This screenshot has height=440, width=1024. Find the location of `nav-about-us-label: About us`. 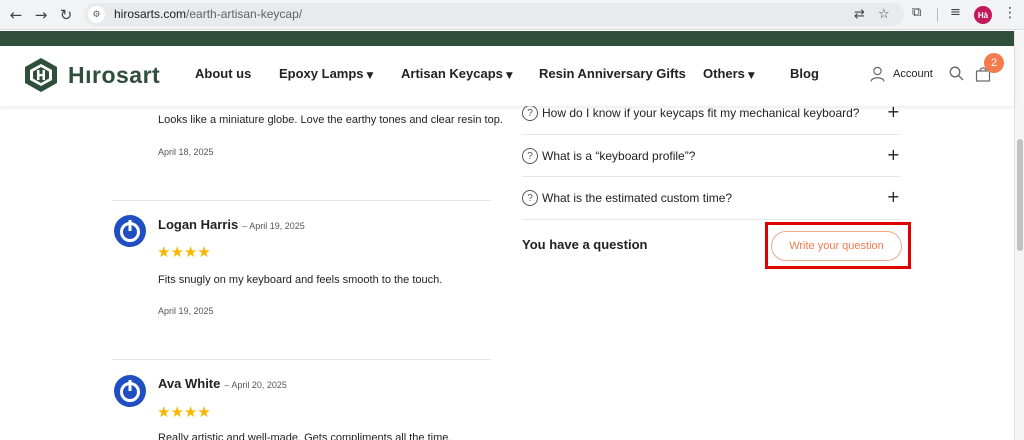

nav-about-us-label: About us is located at coordinates (223, 73).